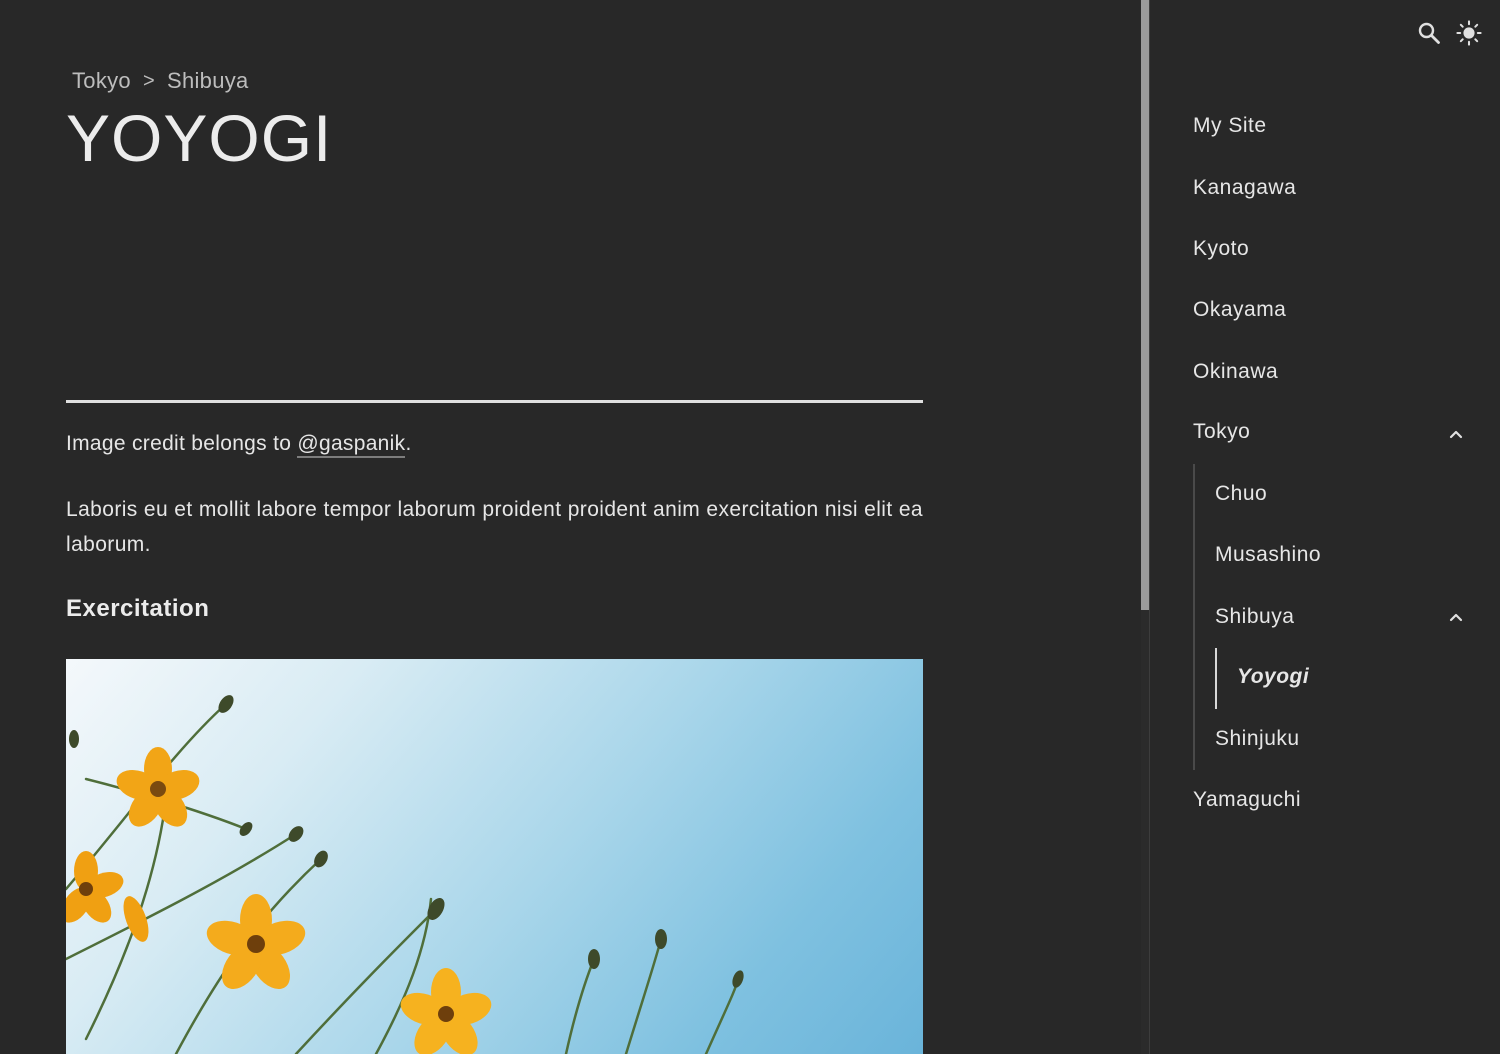  What do you see at coordinates (1221, 249) in the screenshot?
I see `sidebar-item-kyoto: Kyoto` at bounding box center [1221, 249].